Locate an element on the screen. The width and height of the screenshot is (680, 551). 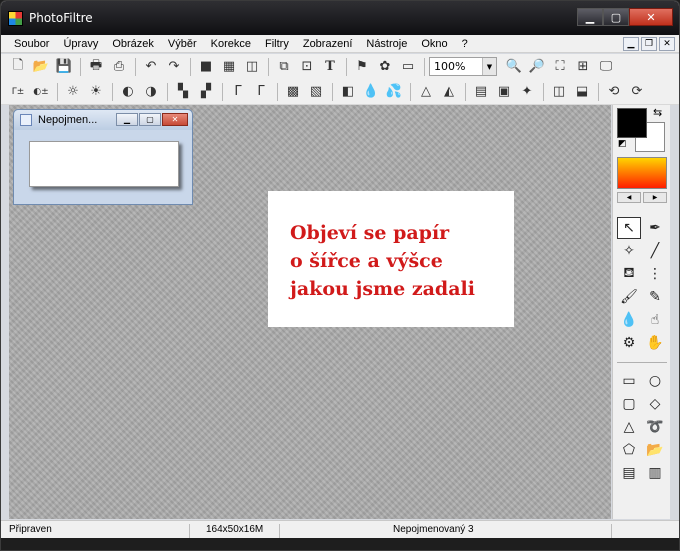
close-button: ✕ is located at coordinates (651, 17).